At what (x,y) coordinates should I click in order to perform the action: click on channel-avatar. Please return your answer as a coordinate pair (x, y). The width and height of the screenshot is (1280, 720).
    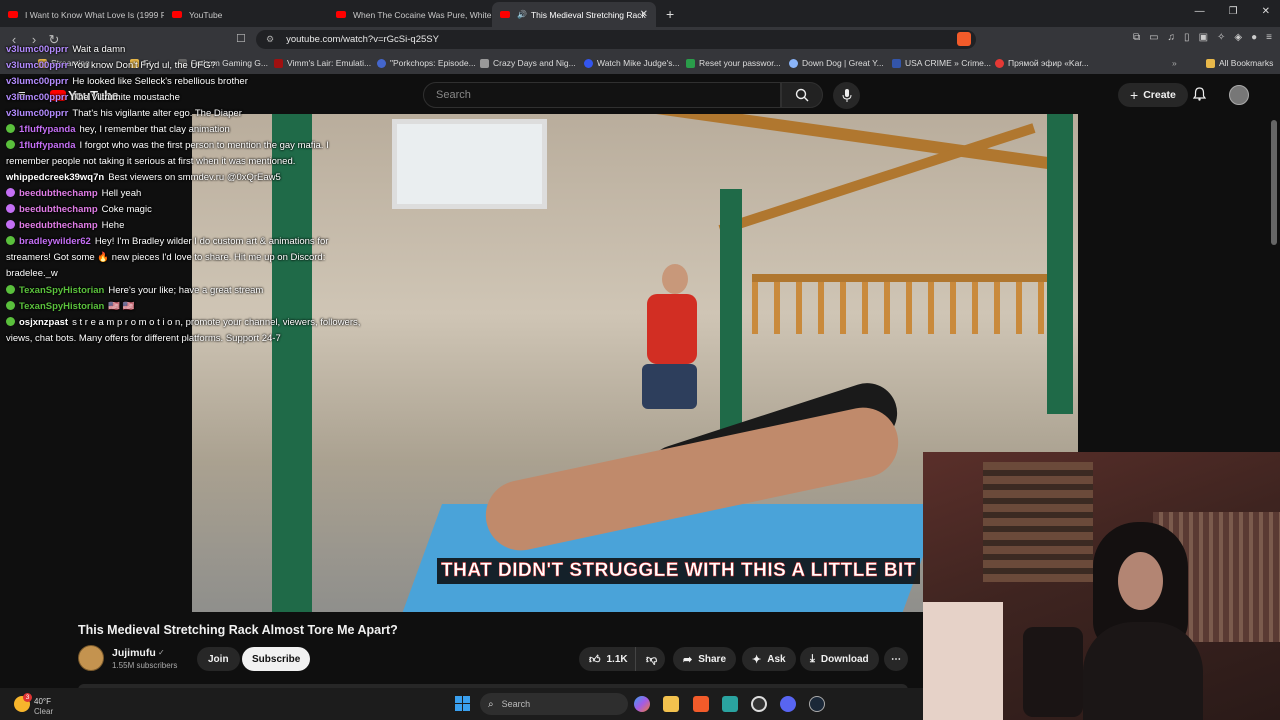
    Looking at the image, I should click on (91, 658).